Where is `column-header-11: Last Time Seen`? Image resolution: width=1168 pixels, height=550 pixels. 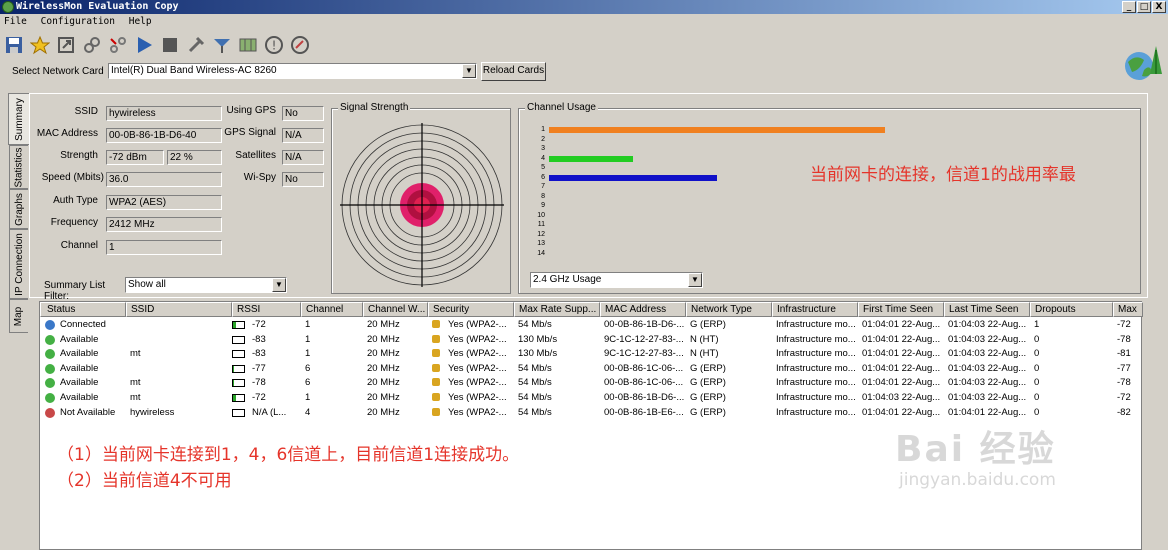
column-header-11: Last Time Seen is located at coordinates (987, 309).